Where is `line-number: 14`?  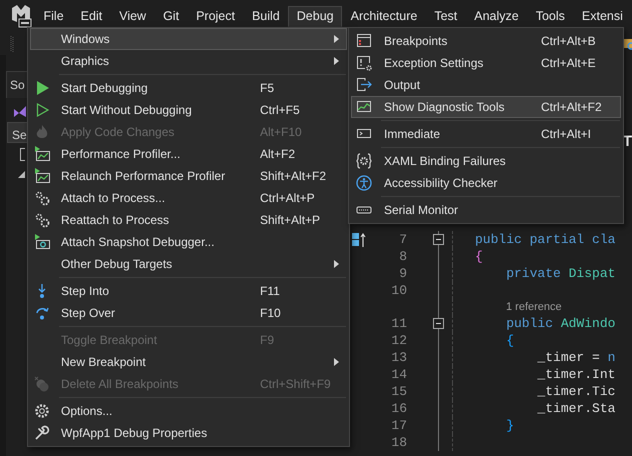
line-number: 14 is located at coordinates (398, 375).